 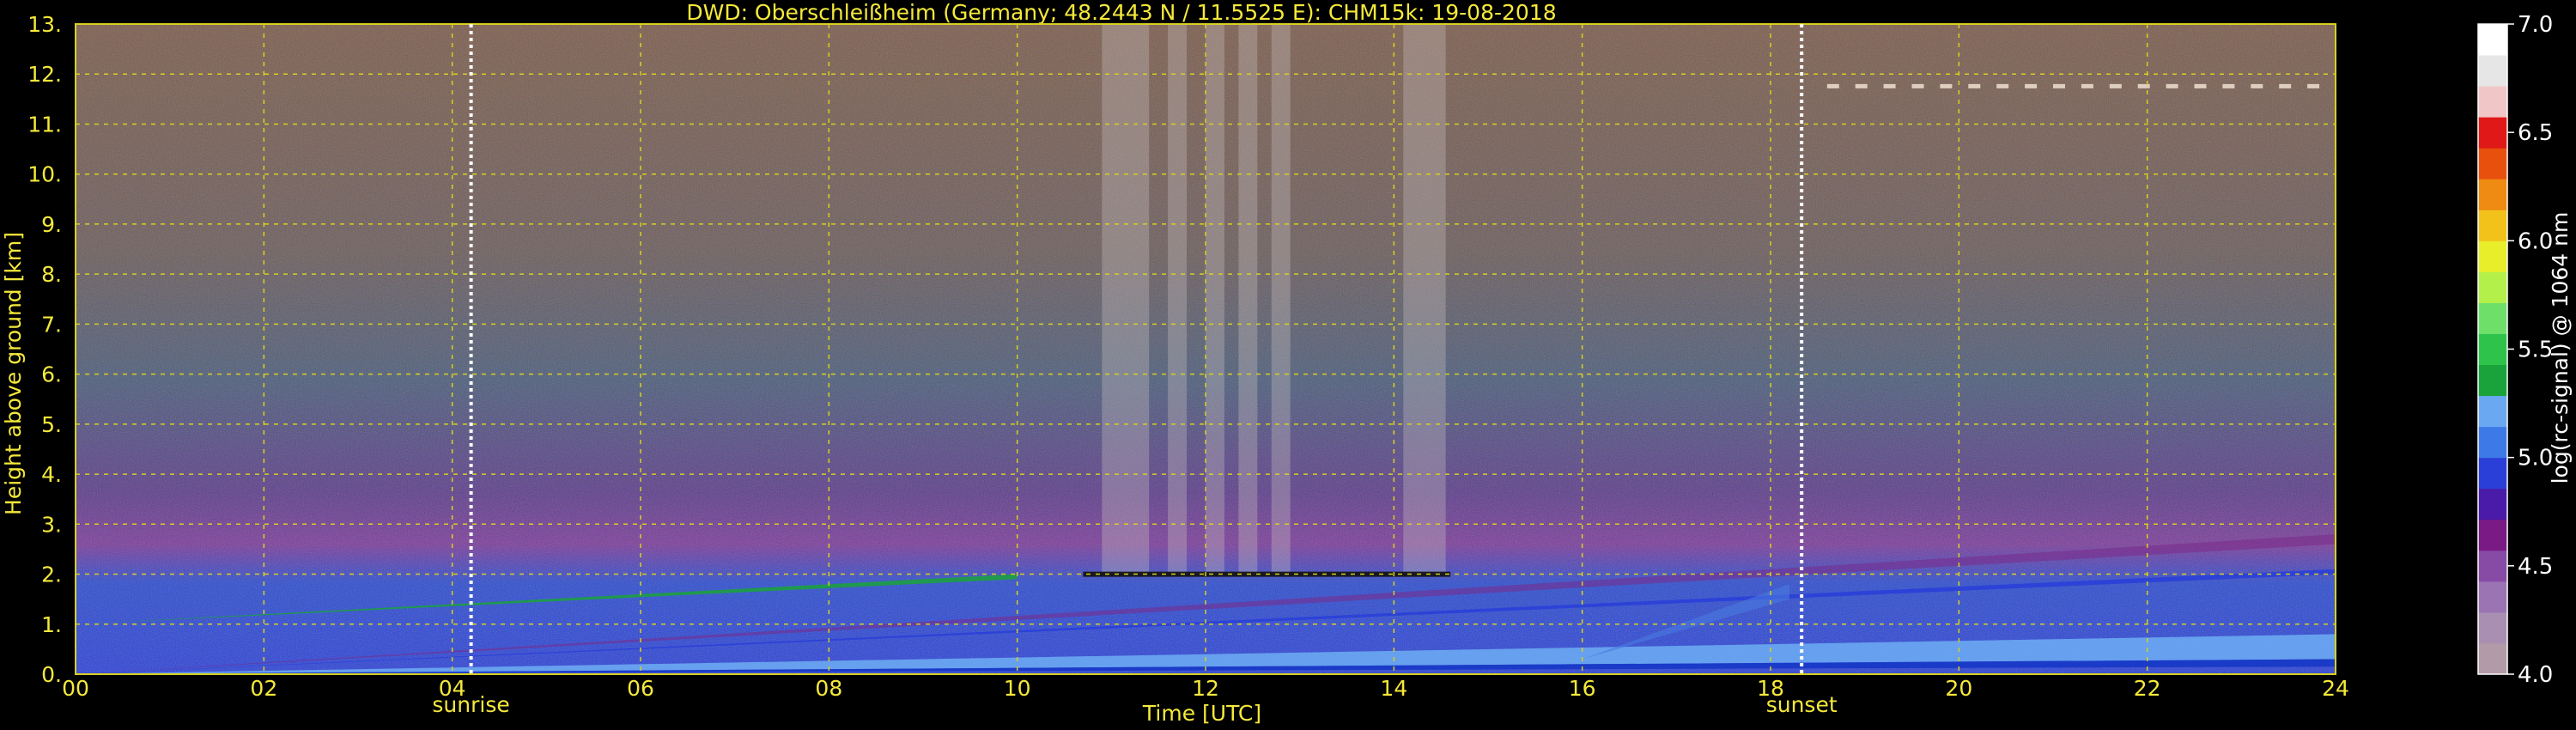 I want to click on y-tick-label: 5., so click(x=52, y=424).